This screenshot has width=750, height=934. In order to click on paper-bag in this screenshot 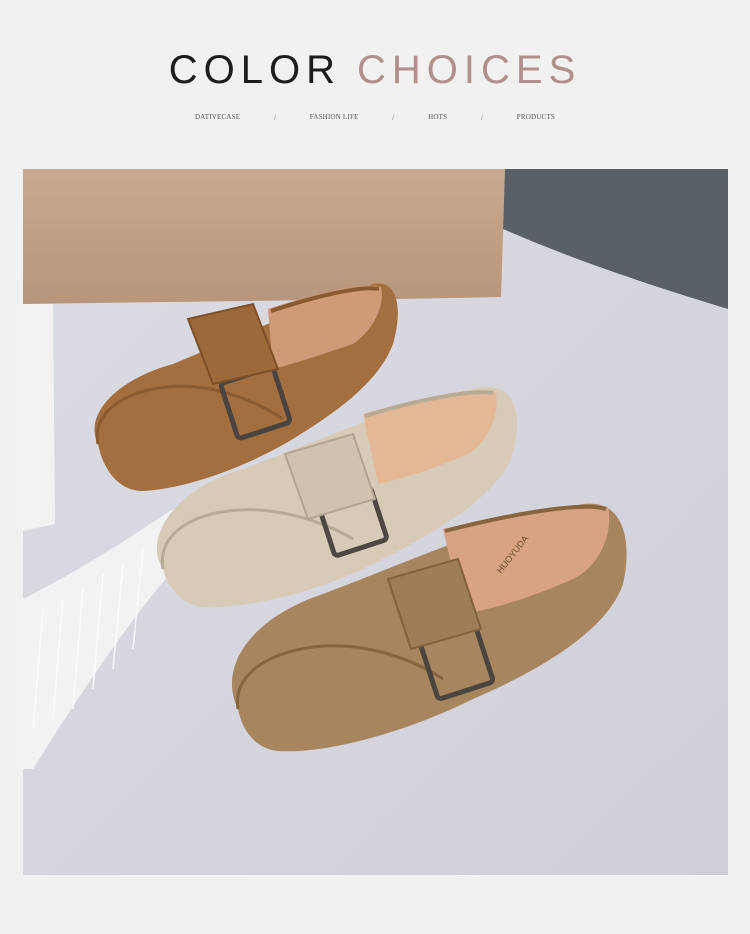, I will do `click(264, 236)`.